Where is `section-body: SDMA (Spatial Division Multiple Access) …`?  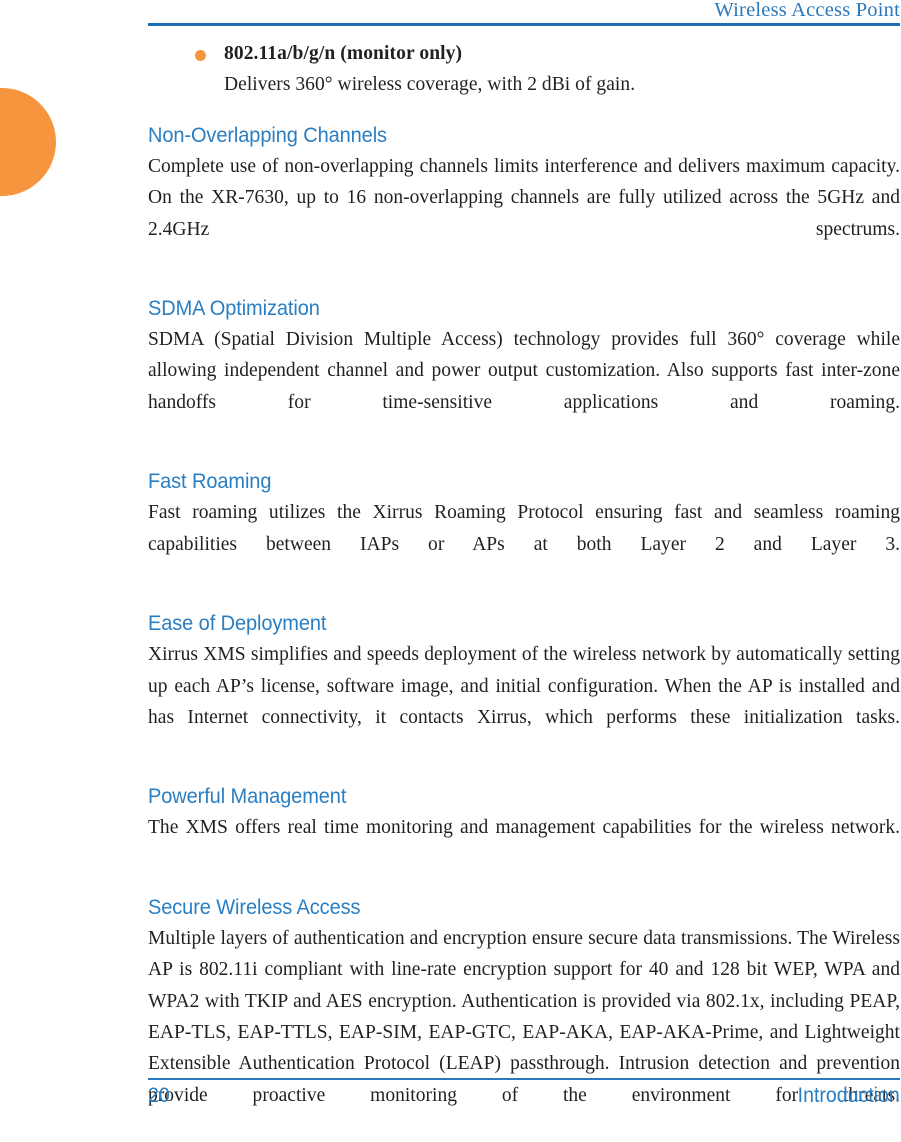
section-body: SDMA (Spatial Division Multiple Access) … is located at coordinates (524, 371).